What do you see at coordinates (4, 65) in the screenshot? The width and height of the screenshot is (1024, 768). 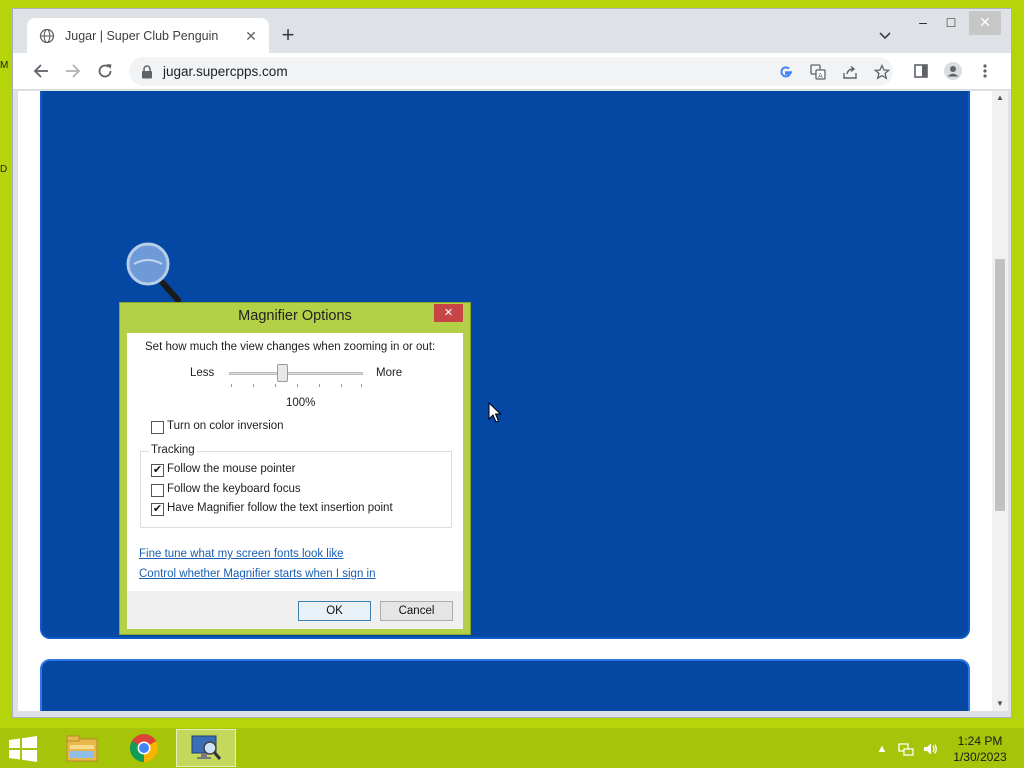 I see `desktop-edge-label-top: M` at bounding box center [4, 65].